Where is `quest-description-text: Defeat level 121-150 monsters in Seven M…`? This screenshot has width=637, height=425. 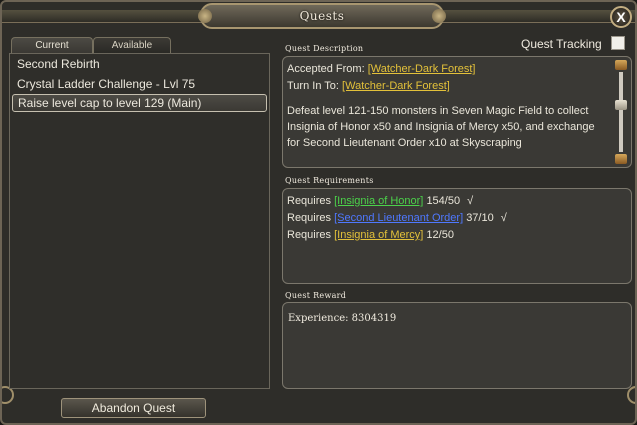
quest-description-text: Defeat level 121-150 monsters in Seven M… is located at coordinates (441, 127).